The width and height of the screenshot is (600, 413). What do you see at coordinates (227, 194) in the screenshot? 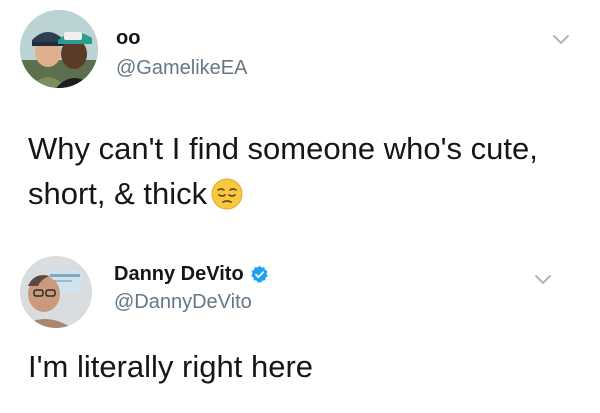
I see `pensive-face-emoji-icon` at bounding box center [227, 194].